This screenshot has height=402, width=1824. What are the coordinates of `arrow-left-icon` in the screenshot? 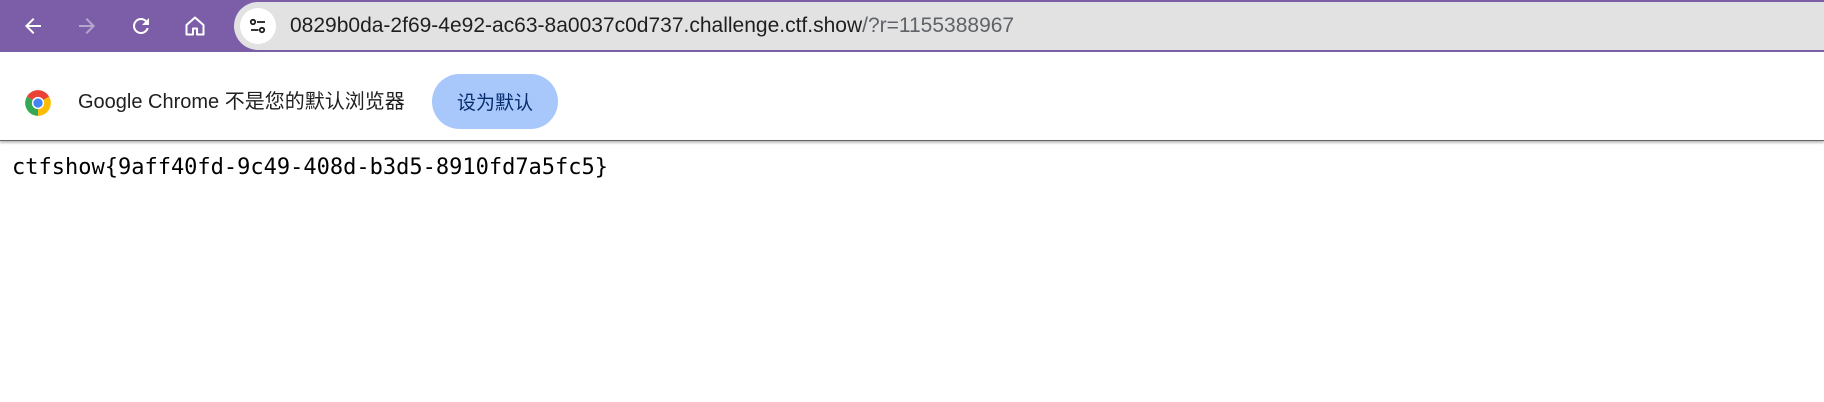 It's located at (33, 26).